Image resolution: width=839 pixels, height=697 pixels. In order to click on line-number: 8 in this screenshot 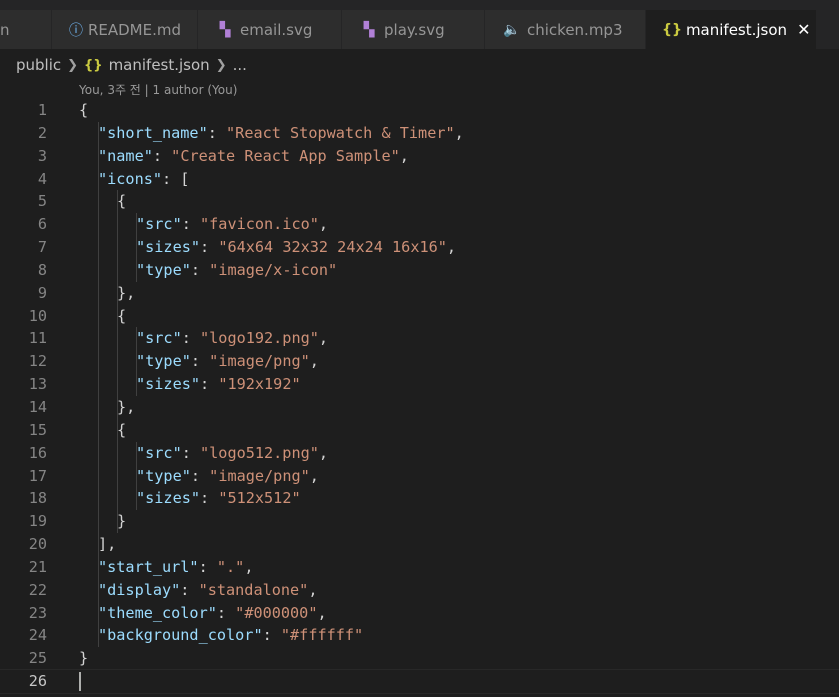, I will do `click(42, 269)`.